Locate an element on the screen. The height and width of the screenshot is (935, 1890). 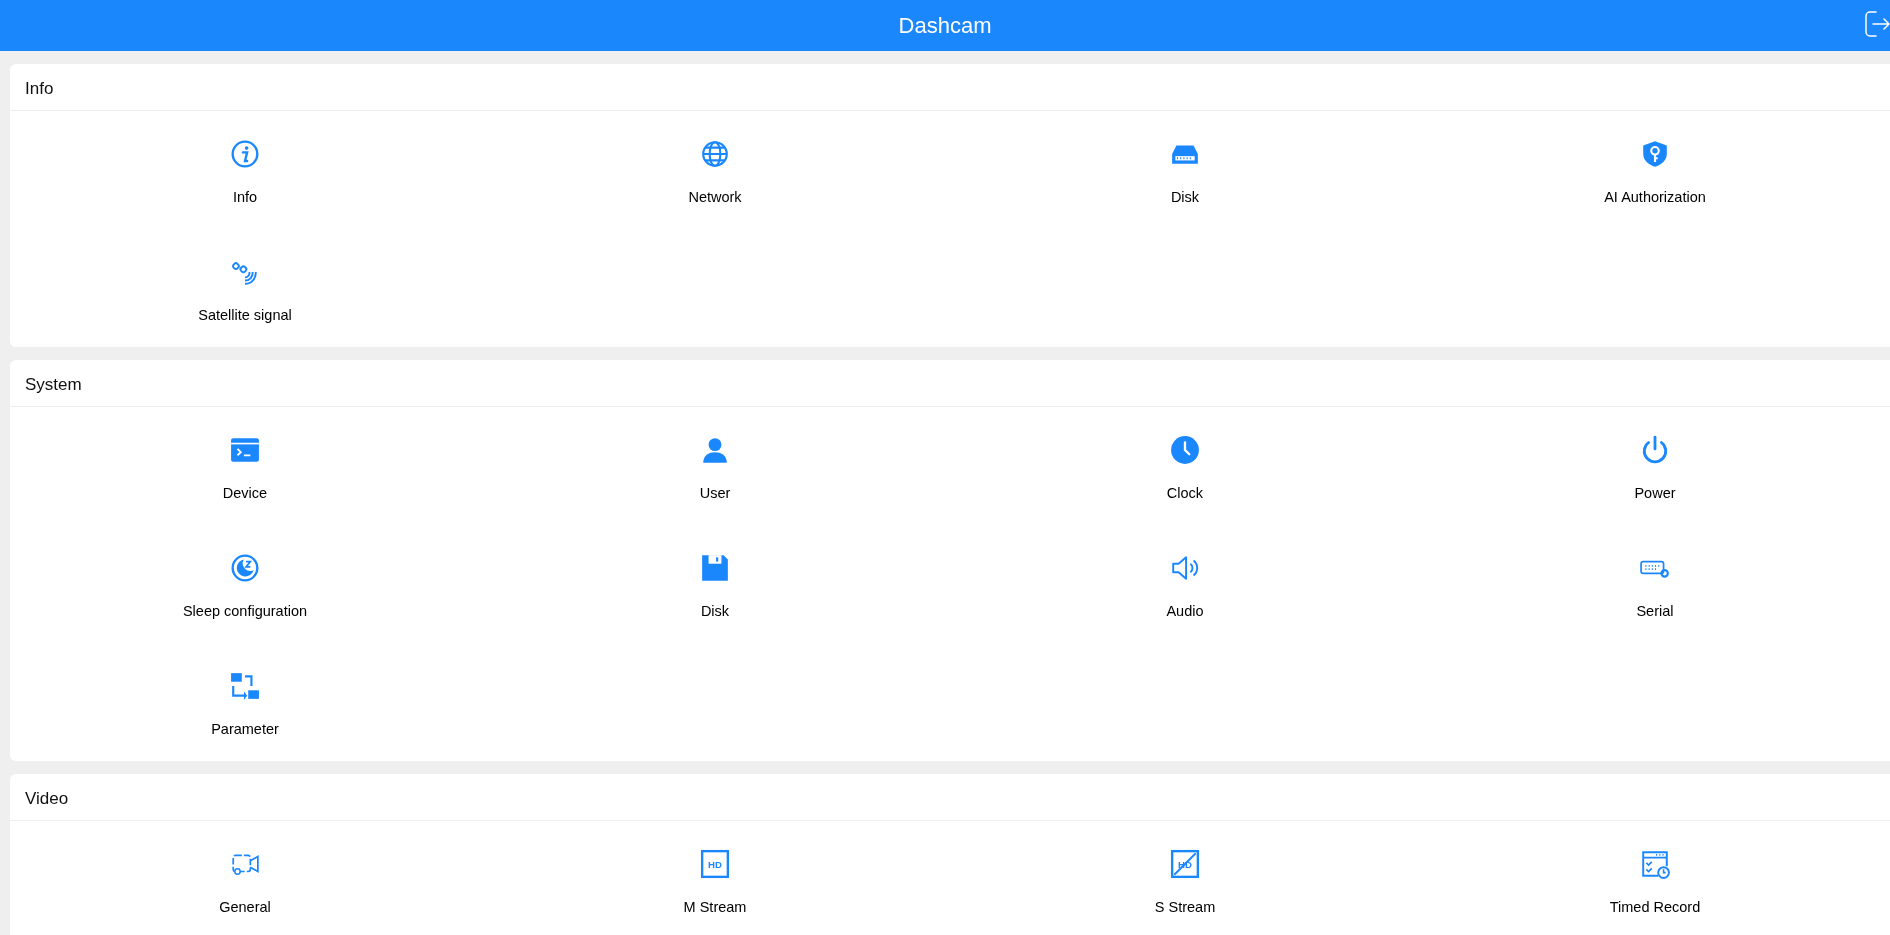
tile-label: Clock is located at coordinates (1185, 493).